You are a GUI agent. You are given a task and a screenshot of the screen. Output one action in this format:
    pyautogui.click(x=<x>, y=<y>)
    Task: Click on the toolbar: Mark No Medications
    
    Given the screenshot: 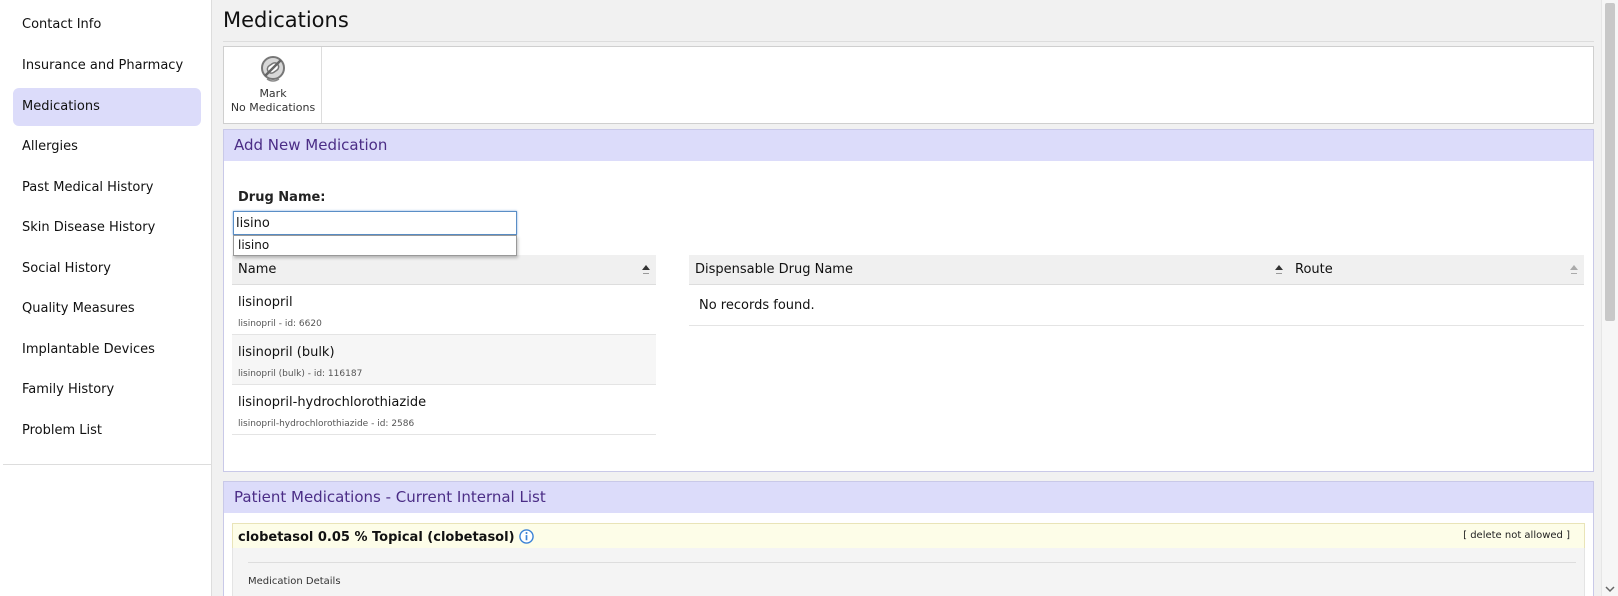 What is the action you would take?
    pyautogui.click(x=908, y=85)
    